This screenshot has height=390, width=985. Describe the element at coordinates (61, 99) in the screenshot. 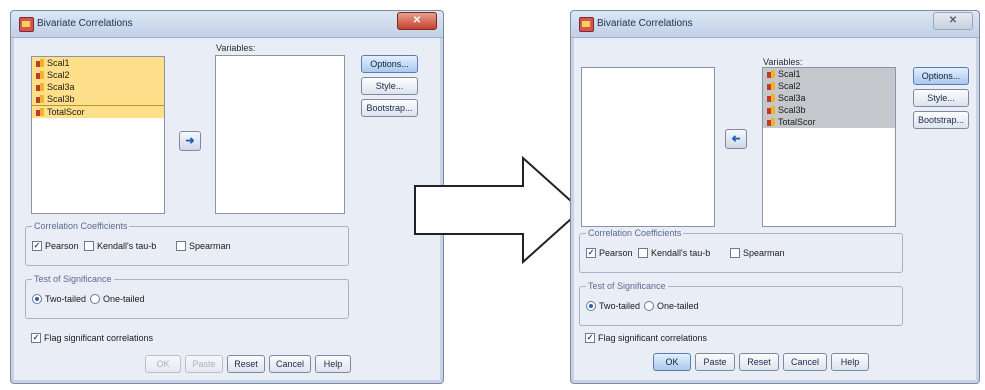

I see `list-item-label: Scal3b` at that location.